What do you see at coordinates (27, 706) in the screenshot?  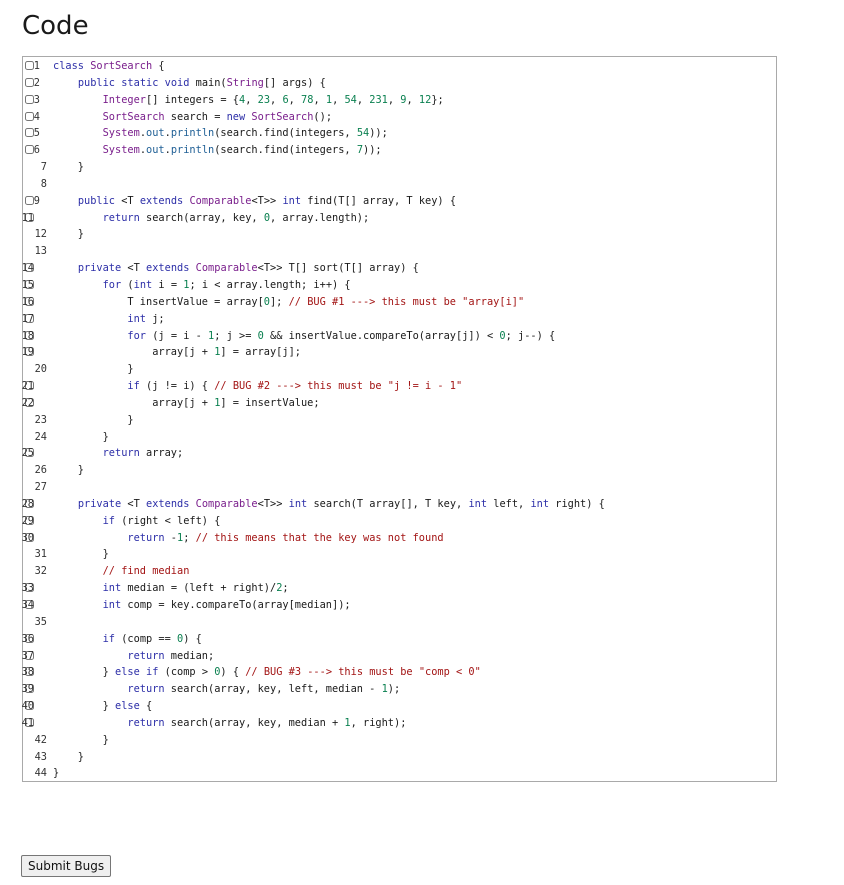 I see `line-number: 40` at bounding box center [27, 706].